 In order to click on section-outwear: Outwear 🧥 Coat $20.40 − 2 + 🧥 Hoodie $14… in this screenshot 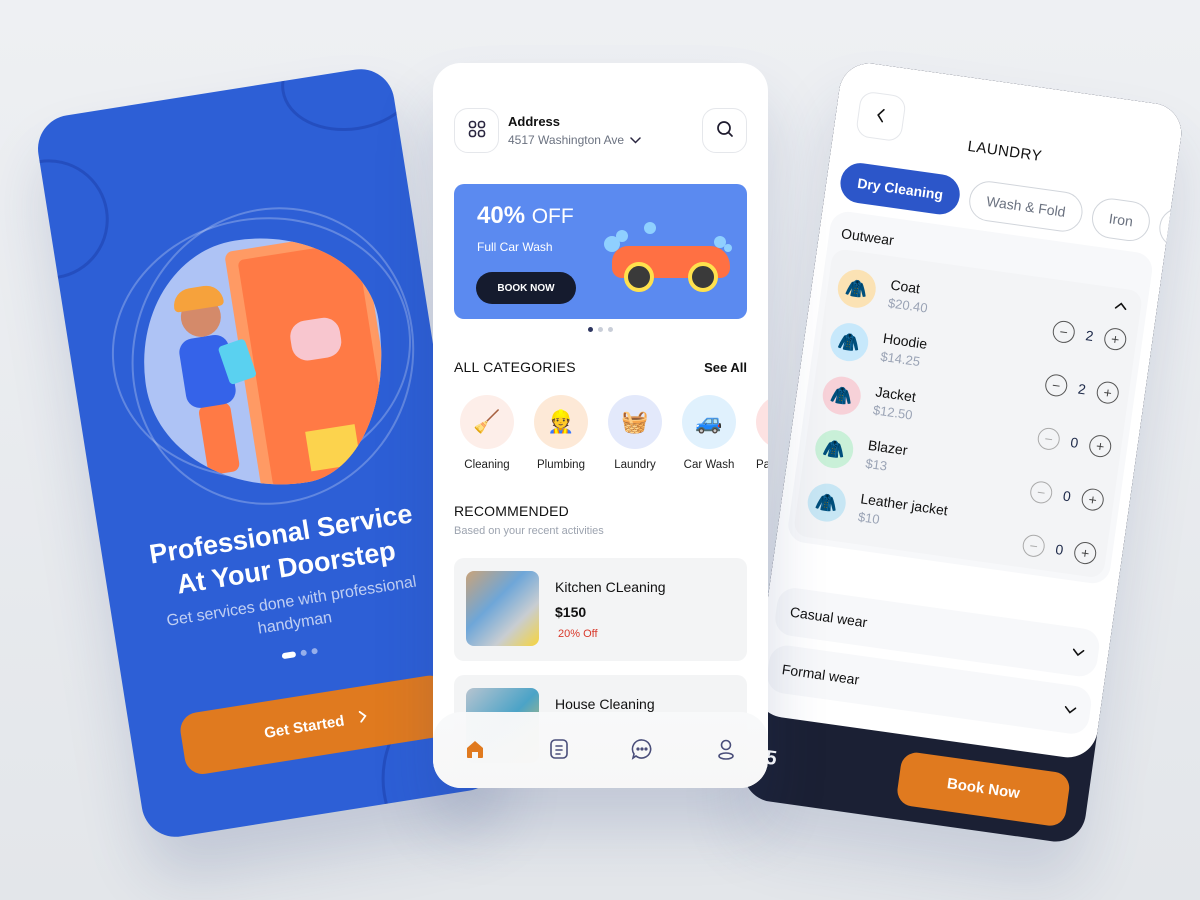, I will do `click(970, 397)`.